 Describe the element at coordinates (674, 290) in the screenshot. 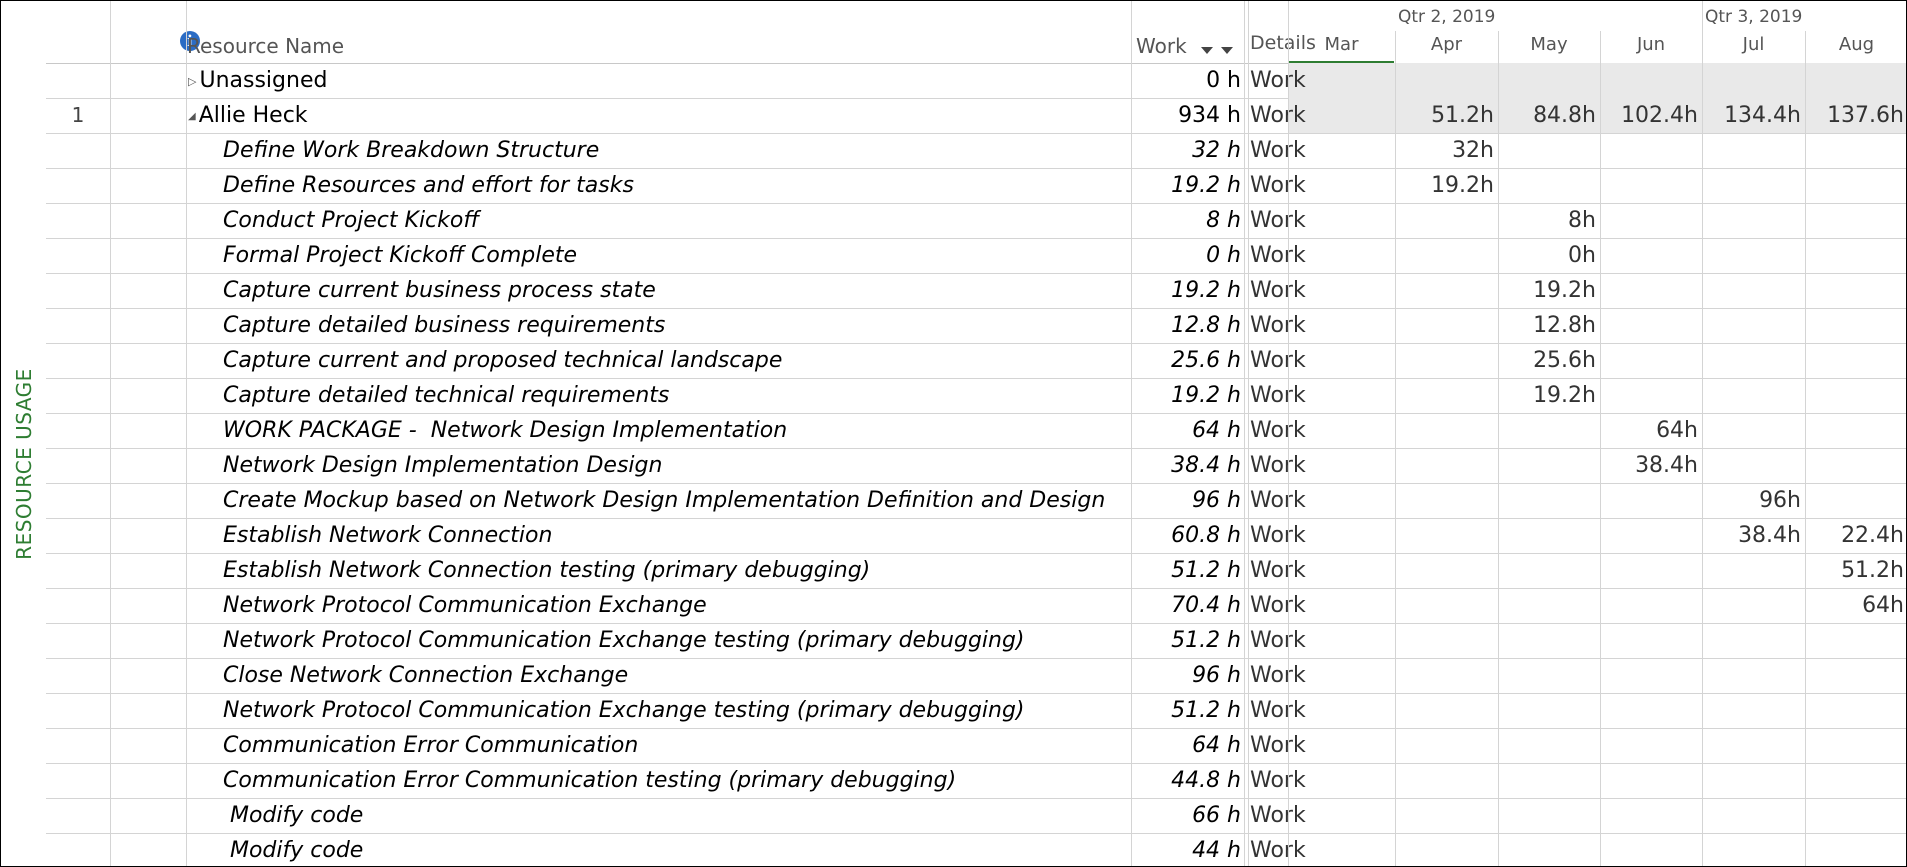

I see `resource-name-cell: Capture current business process state` at that location.